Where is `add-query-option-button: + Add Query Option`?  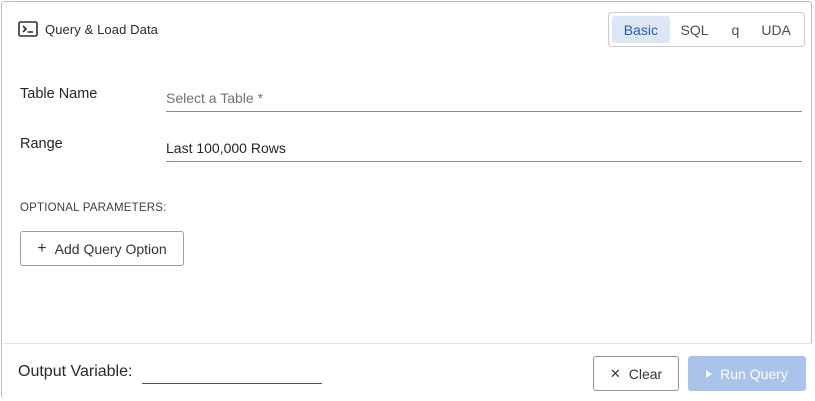
add-query-option-button: + Add Query Option is located at coordinates (102, 248).